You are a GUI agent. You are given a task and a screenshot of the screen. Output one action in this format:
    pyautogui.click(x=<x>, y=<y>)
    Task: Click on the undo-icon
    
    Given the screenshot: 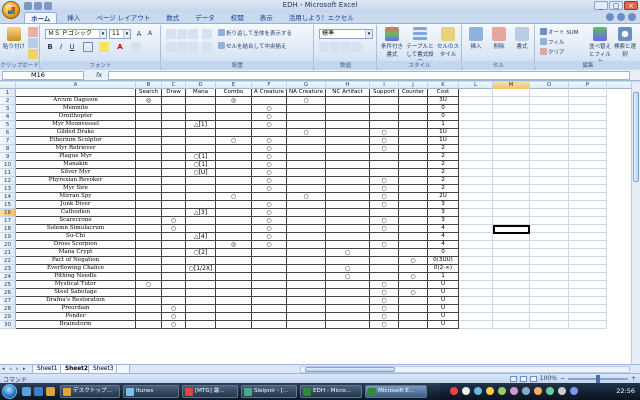 What is the action you would take?
    pyautogui.click(x=38, y=6)
    